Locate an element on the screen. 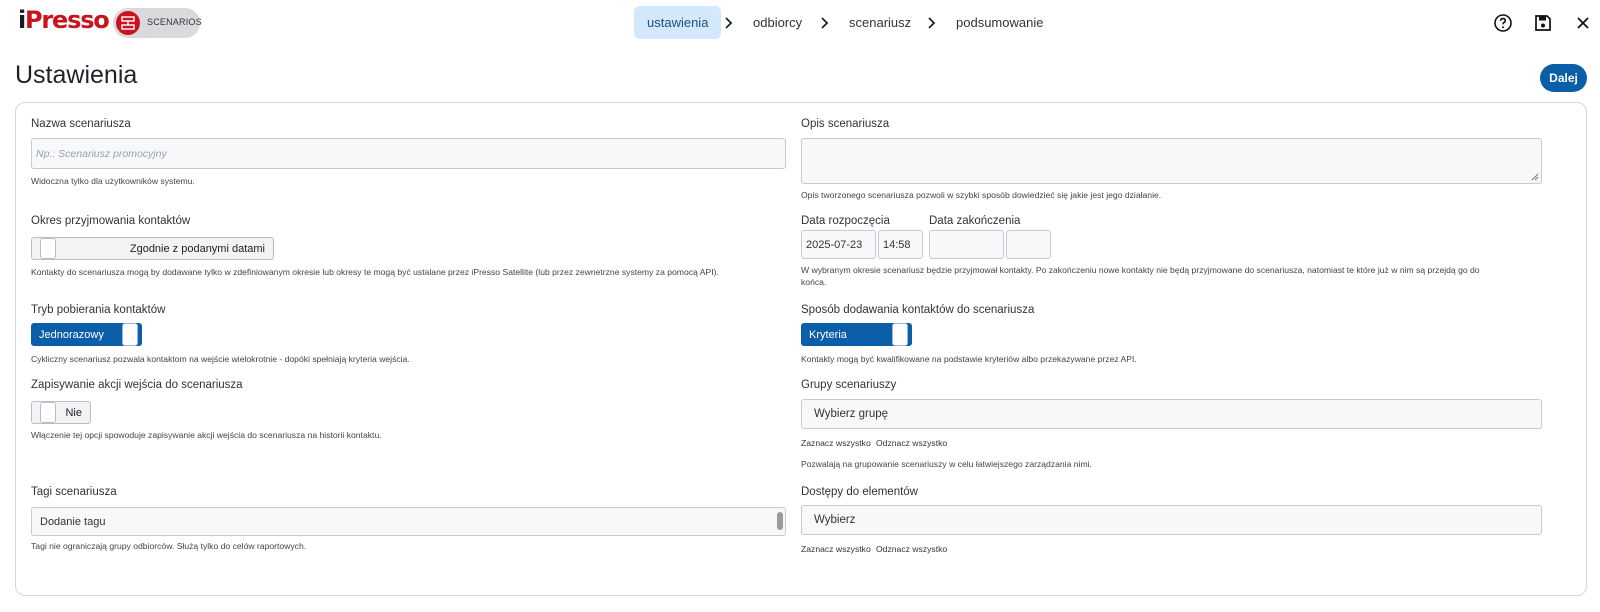  groups-select: Wybierz grupę is located at coordinates (1171, 414).